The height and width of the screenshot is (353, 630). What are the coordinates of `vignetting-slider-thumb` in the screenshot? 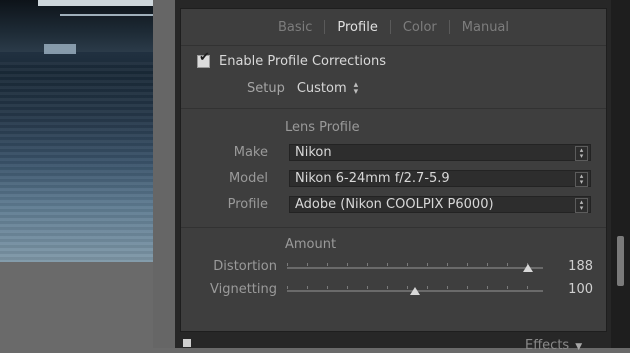 It's located at (415, 291).